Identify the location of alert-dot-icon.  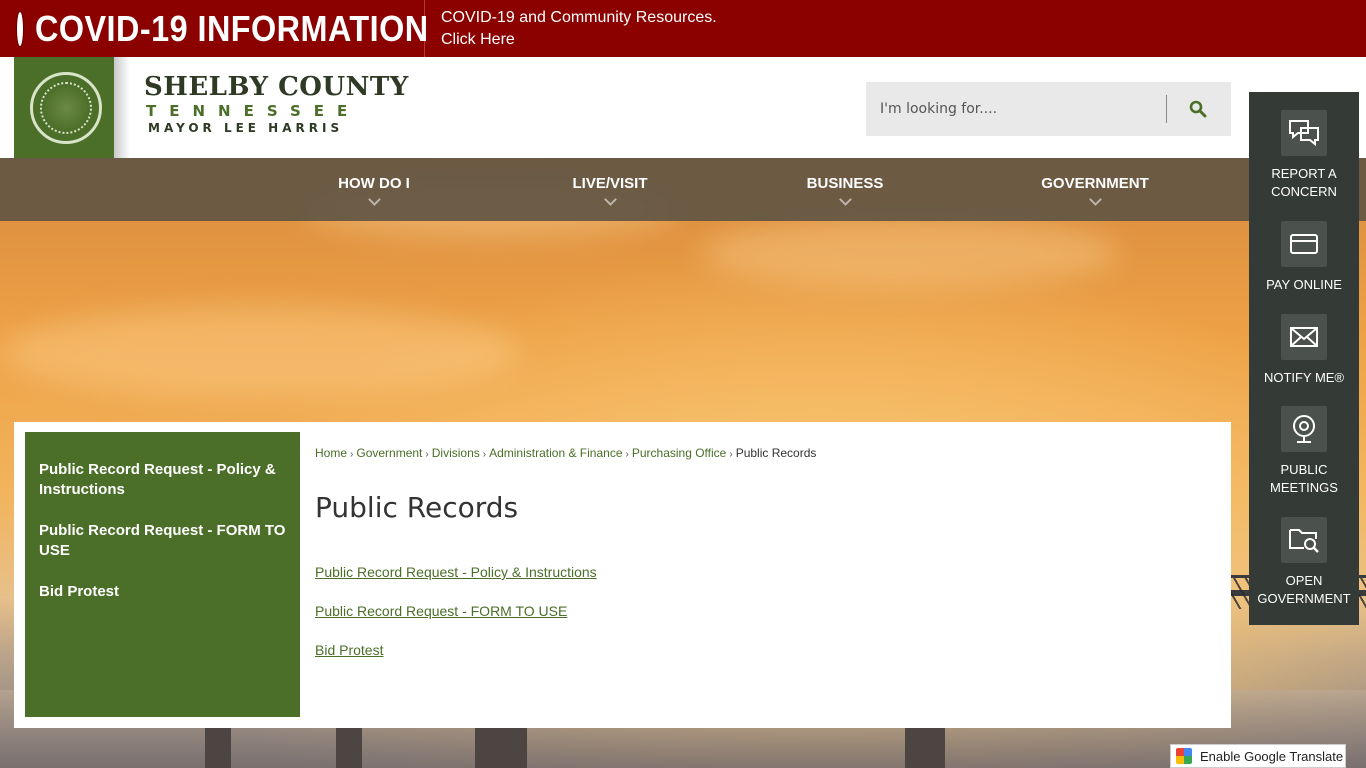
(20, 28).